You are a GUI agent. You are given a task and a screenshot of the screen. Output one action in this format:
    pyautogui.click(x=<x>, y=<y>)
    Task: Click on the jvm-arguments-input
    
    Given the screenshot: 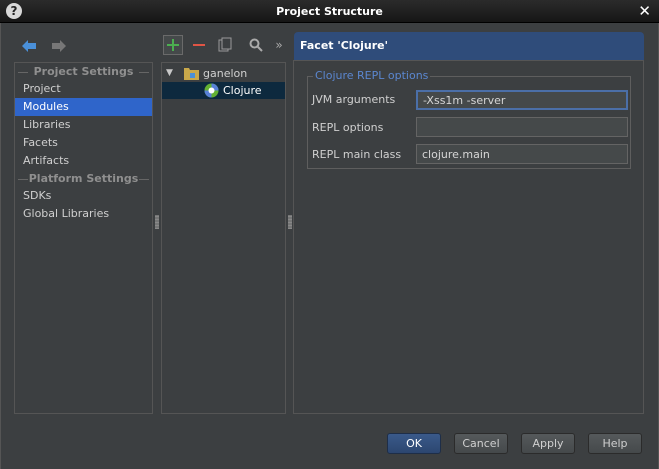 What is the action you would take?
    pyautogui.click(x=522, y=100)
    